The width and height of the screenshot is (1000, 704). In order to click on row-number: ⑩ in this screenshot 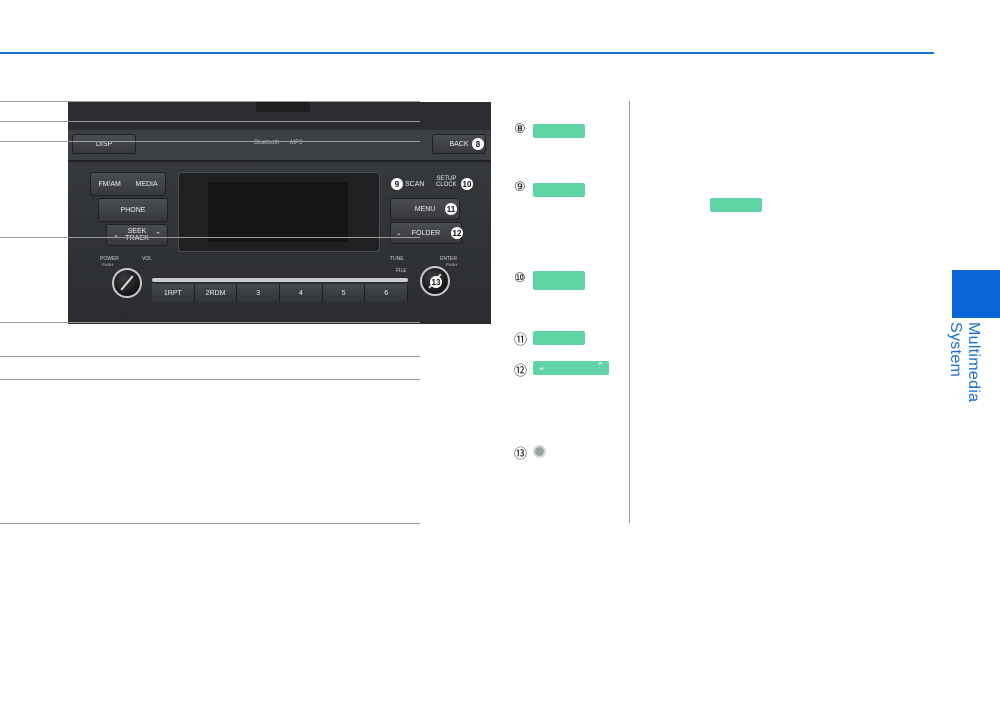, I will do `click(520, 278)`.